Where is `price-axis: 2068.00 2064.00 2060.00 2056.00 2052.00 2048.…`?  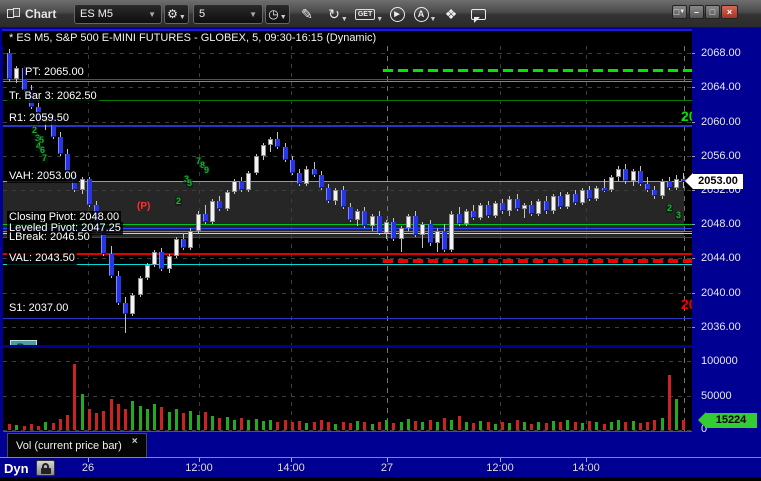 price-axis: 2068.00 2064.00 2060.00 2056.00 2052.00 2048.… is located at coordinates (723, 252).